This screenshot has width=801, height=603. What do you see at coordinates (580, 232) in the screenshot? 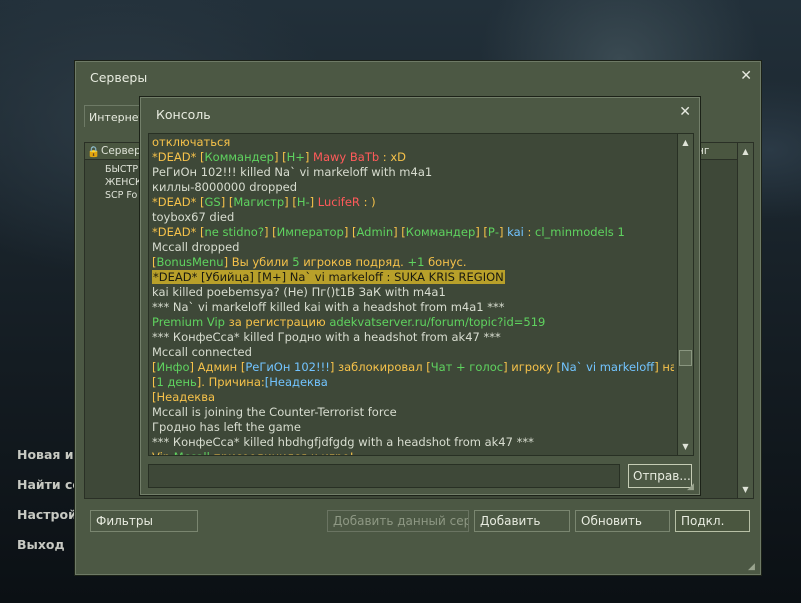
I see `console-segment: cl_minmodels 1` at bounding box center [580, 232].